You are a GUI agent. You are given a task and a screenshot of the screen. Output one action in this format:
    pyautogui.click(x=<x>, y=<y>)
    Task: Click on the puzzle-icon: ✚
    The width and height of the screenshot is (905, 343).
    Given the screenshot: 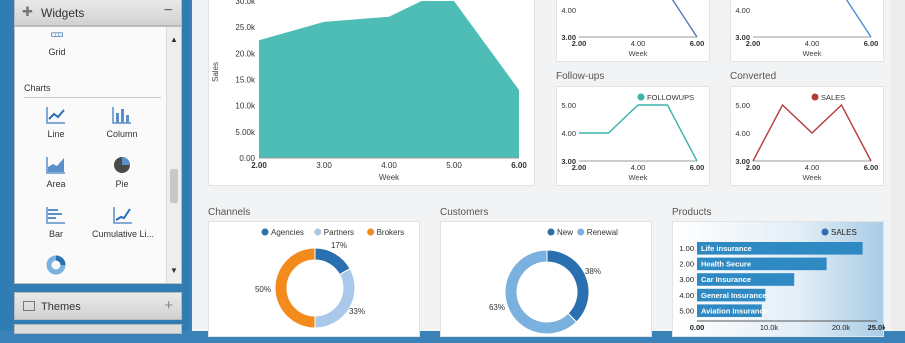 What is the action you would take?
    pyautogui.click(x=27, y=11)
    